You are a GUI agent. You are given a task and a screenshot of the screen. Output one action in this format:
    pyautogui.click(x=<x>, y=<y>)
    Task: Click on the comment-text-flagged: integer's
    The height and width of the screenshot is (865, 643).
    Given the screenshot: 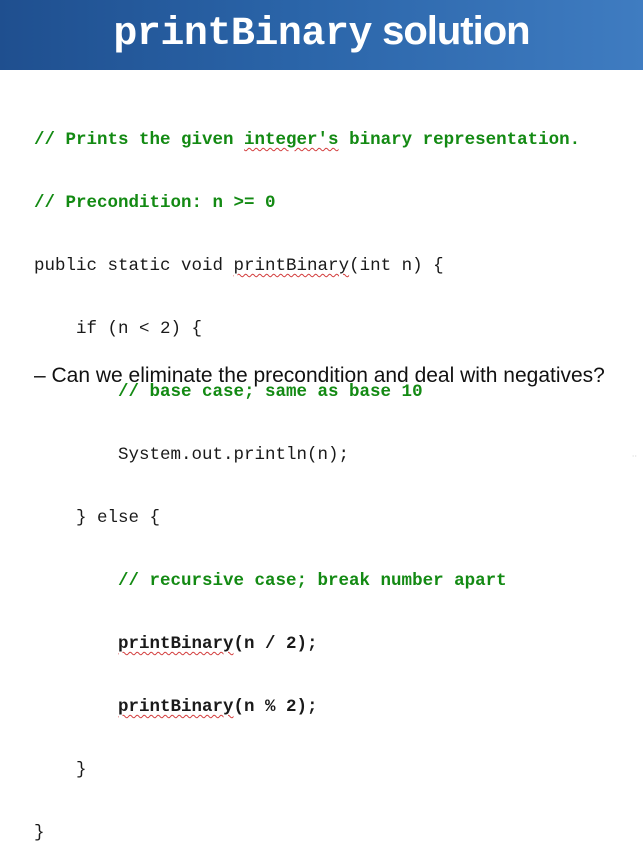 What is the action you would take?
    pyautogui.click(x=291, y=140)
    